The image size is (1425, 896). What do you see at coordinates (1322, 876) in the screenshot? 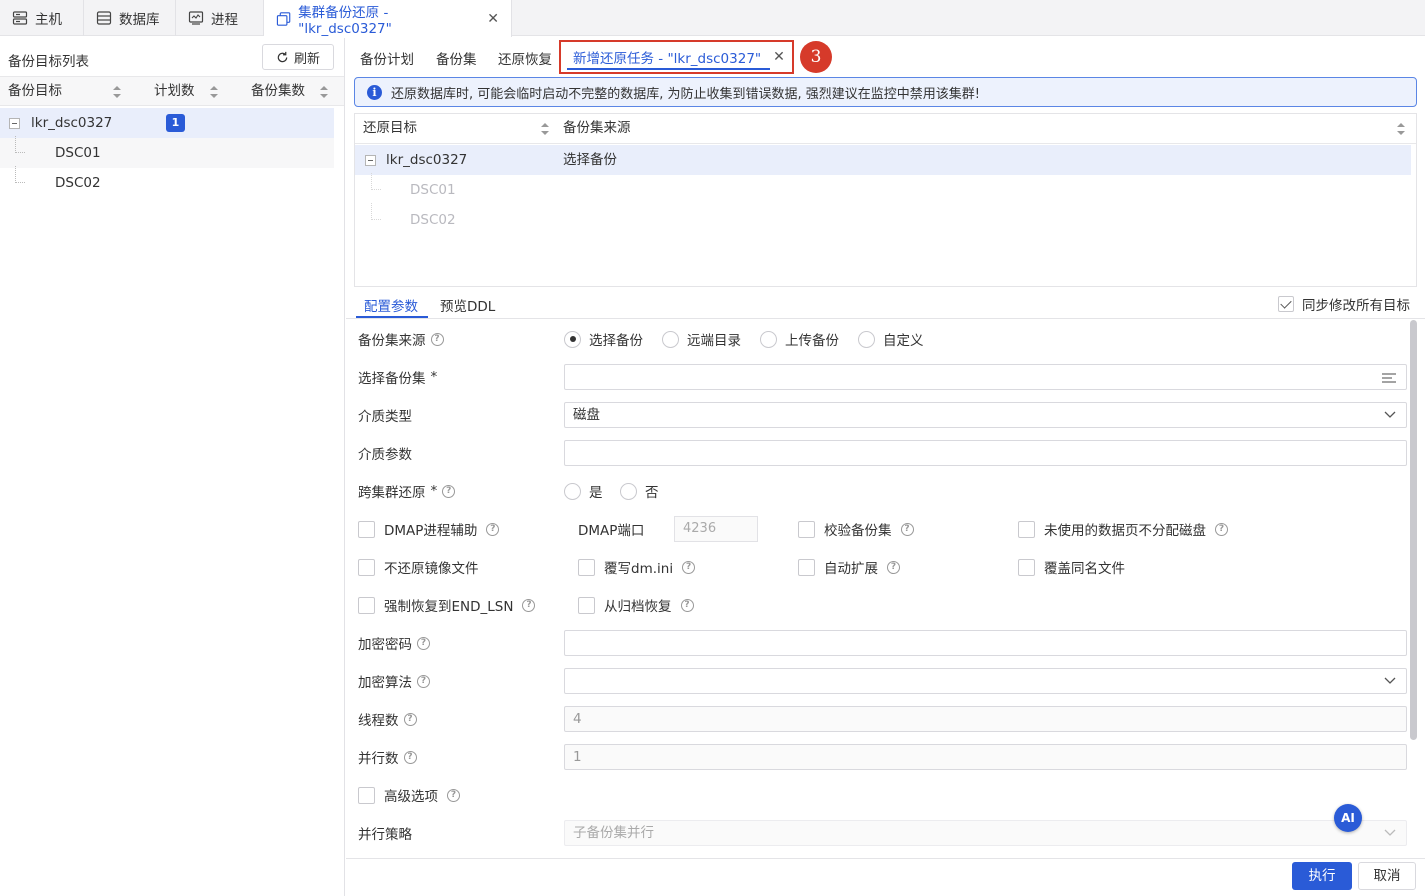
I see `execute-button: 执行` at bounding box center [1322, 876].